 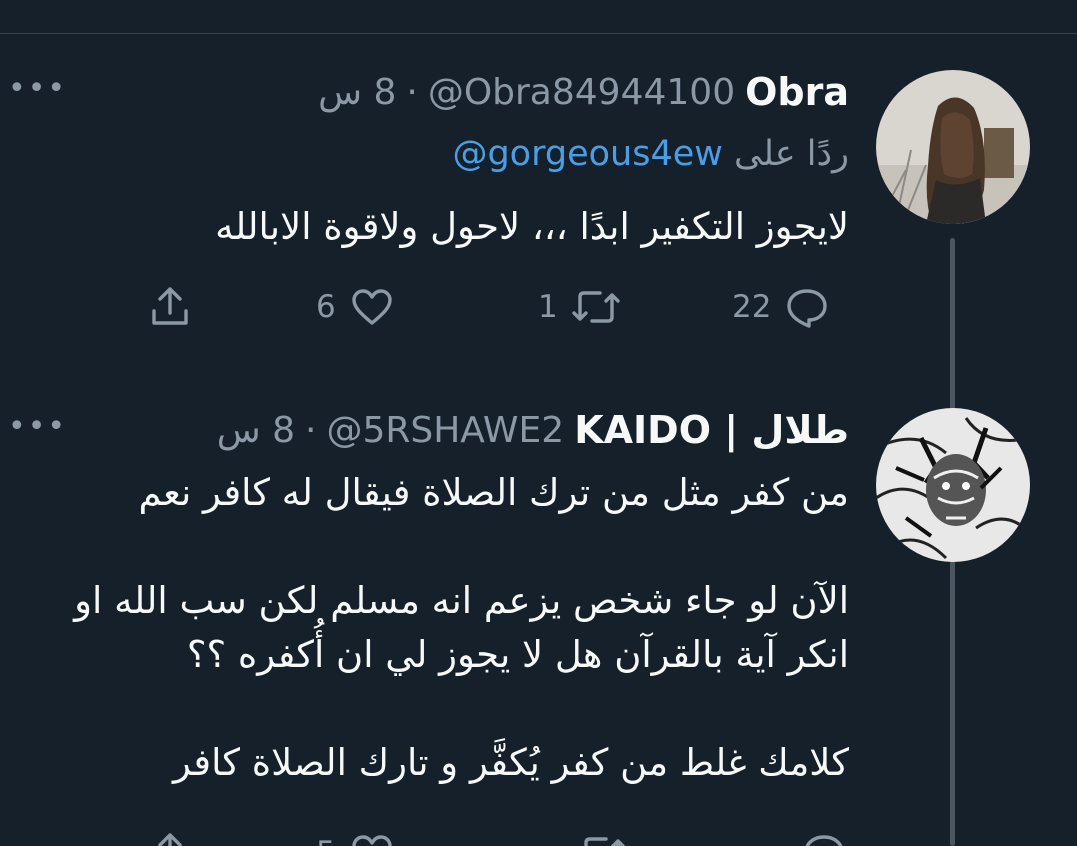 What do you see at coordinates (791, 154) in the screenshot?
I see `replying-prefix: ردًا على` at bounding box center [791, 154].